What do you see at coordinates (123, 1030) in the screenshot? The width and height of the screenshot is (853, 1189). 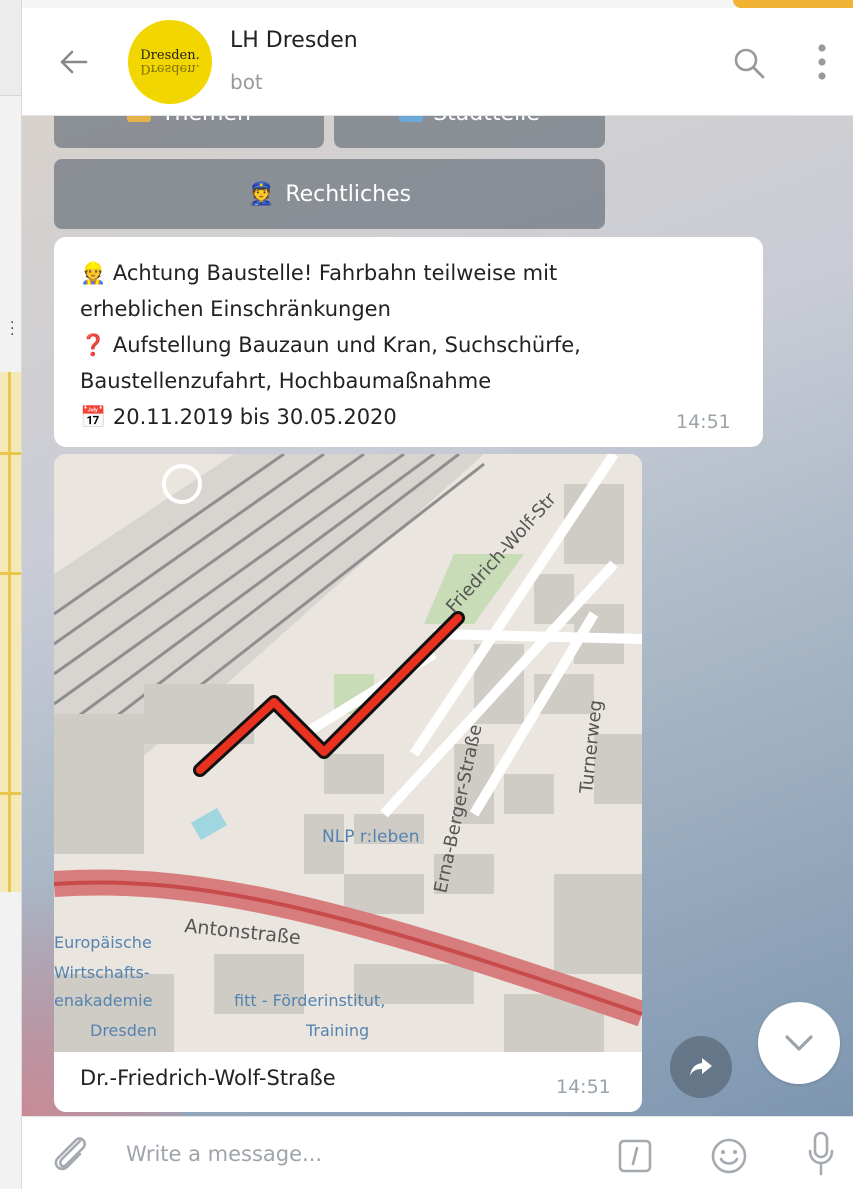 I see `map-label-poi: Dresden` at bounding box center [123, 1030].